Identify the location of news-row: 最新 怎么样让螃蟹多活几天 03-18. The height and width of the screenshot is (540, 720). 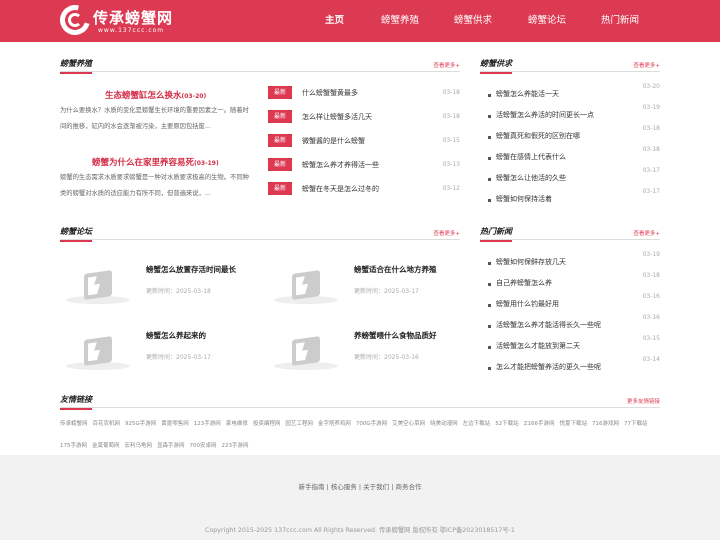
(364, 117).